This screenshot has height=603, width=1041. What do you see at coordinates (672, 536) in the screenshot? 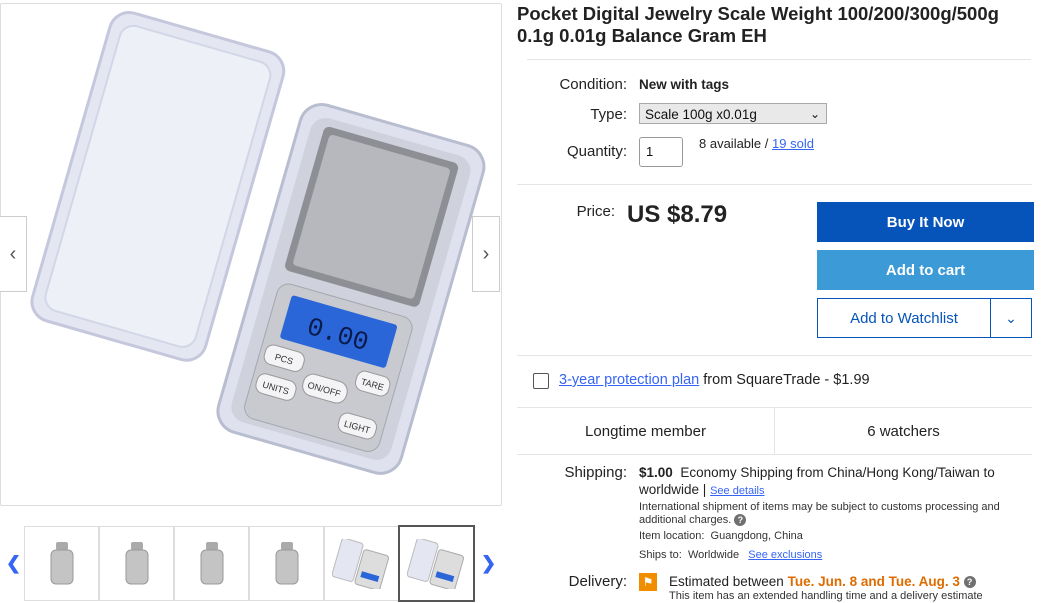
I see `item-location-label: Item location:` at bounding box center [672, 536].